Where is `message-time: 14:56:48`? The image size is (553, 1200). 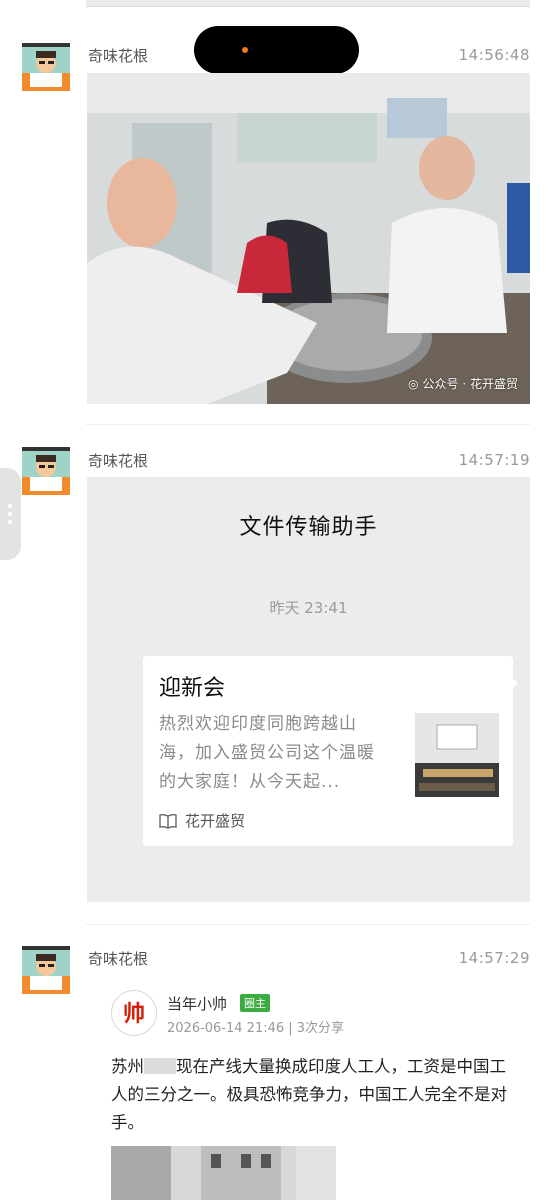
message-time: 14:56:48 is located at coordinates (494, 55).